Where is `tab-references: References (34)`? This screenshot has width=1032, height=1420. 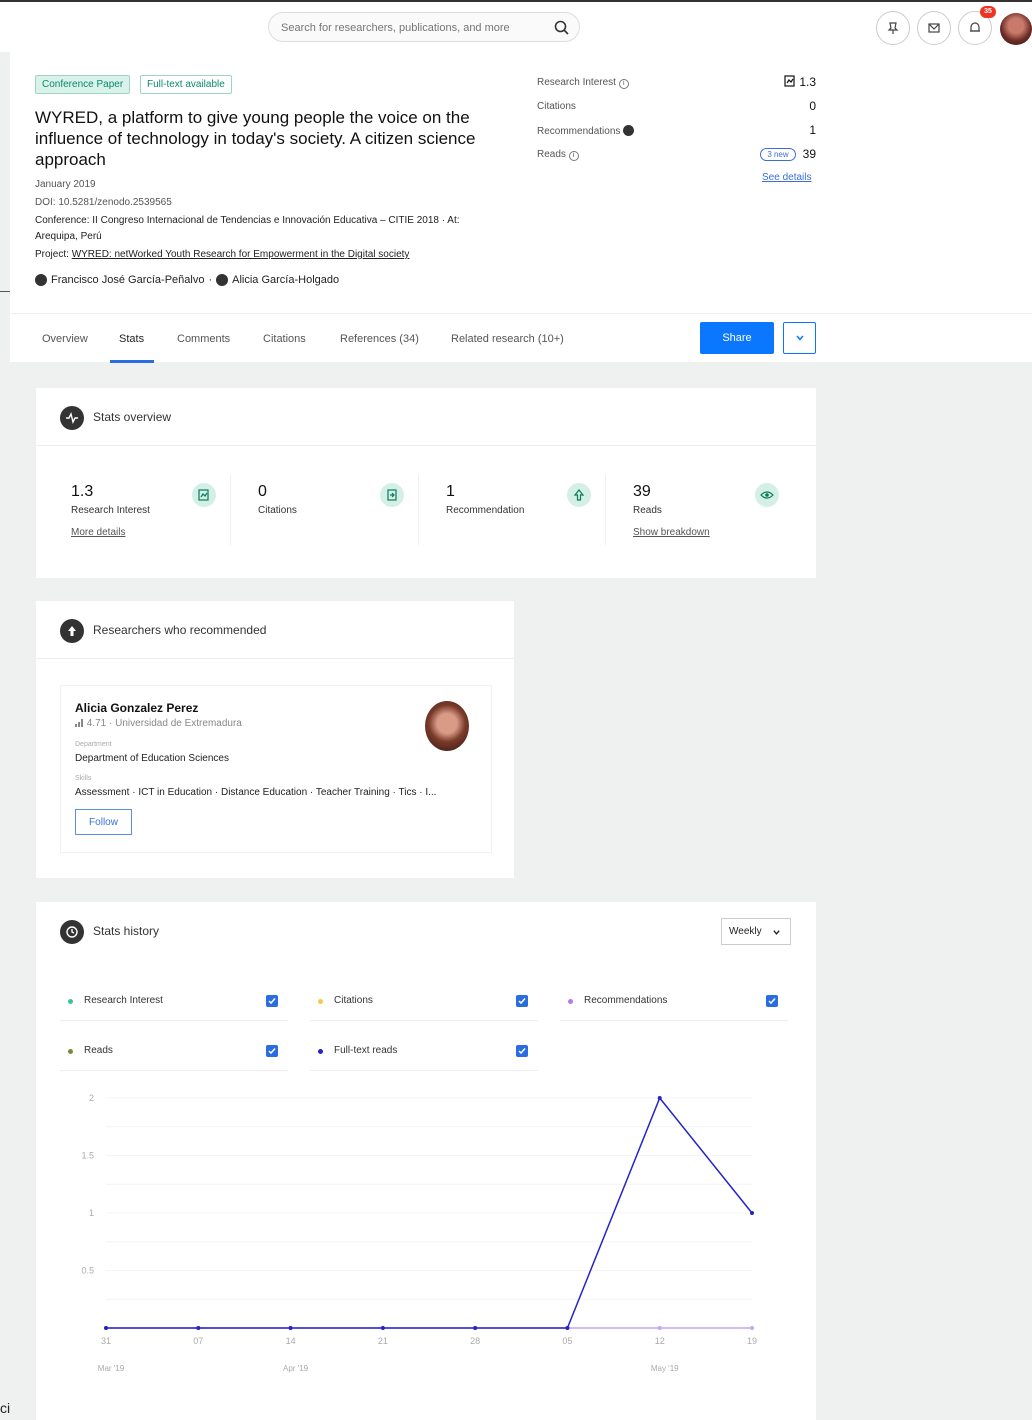
tab-references: References (34) is located at coordinates (379, 339).